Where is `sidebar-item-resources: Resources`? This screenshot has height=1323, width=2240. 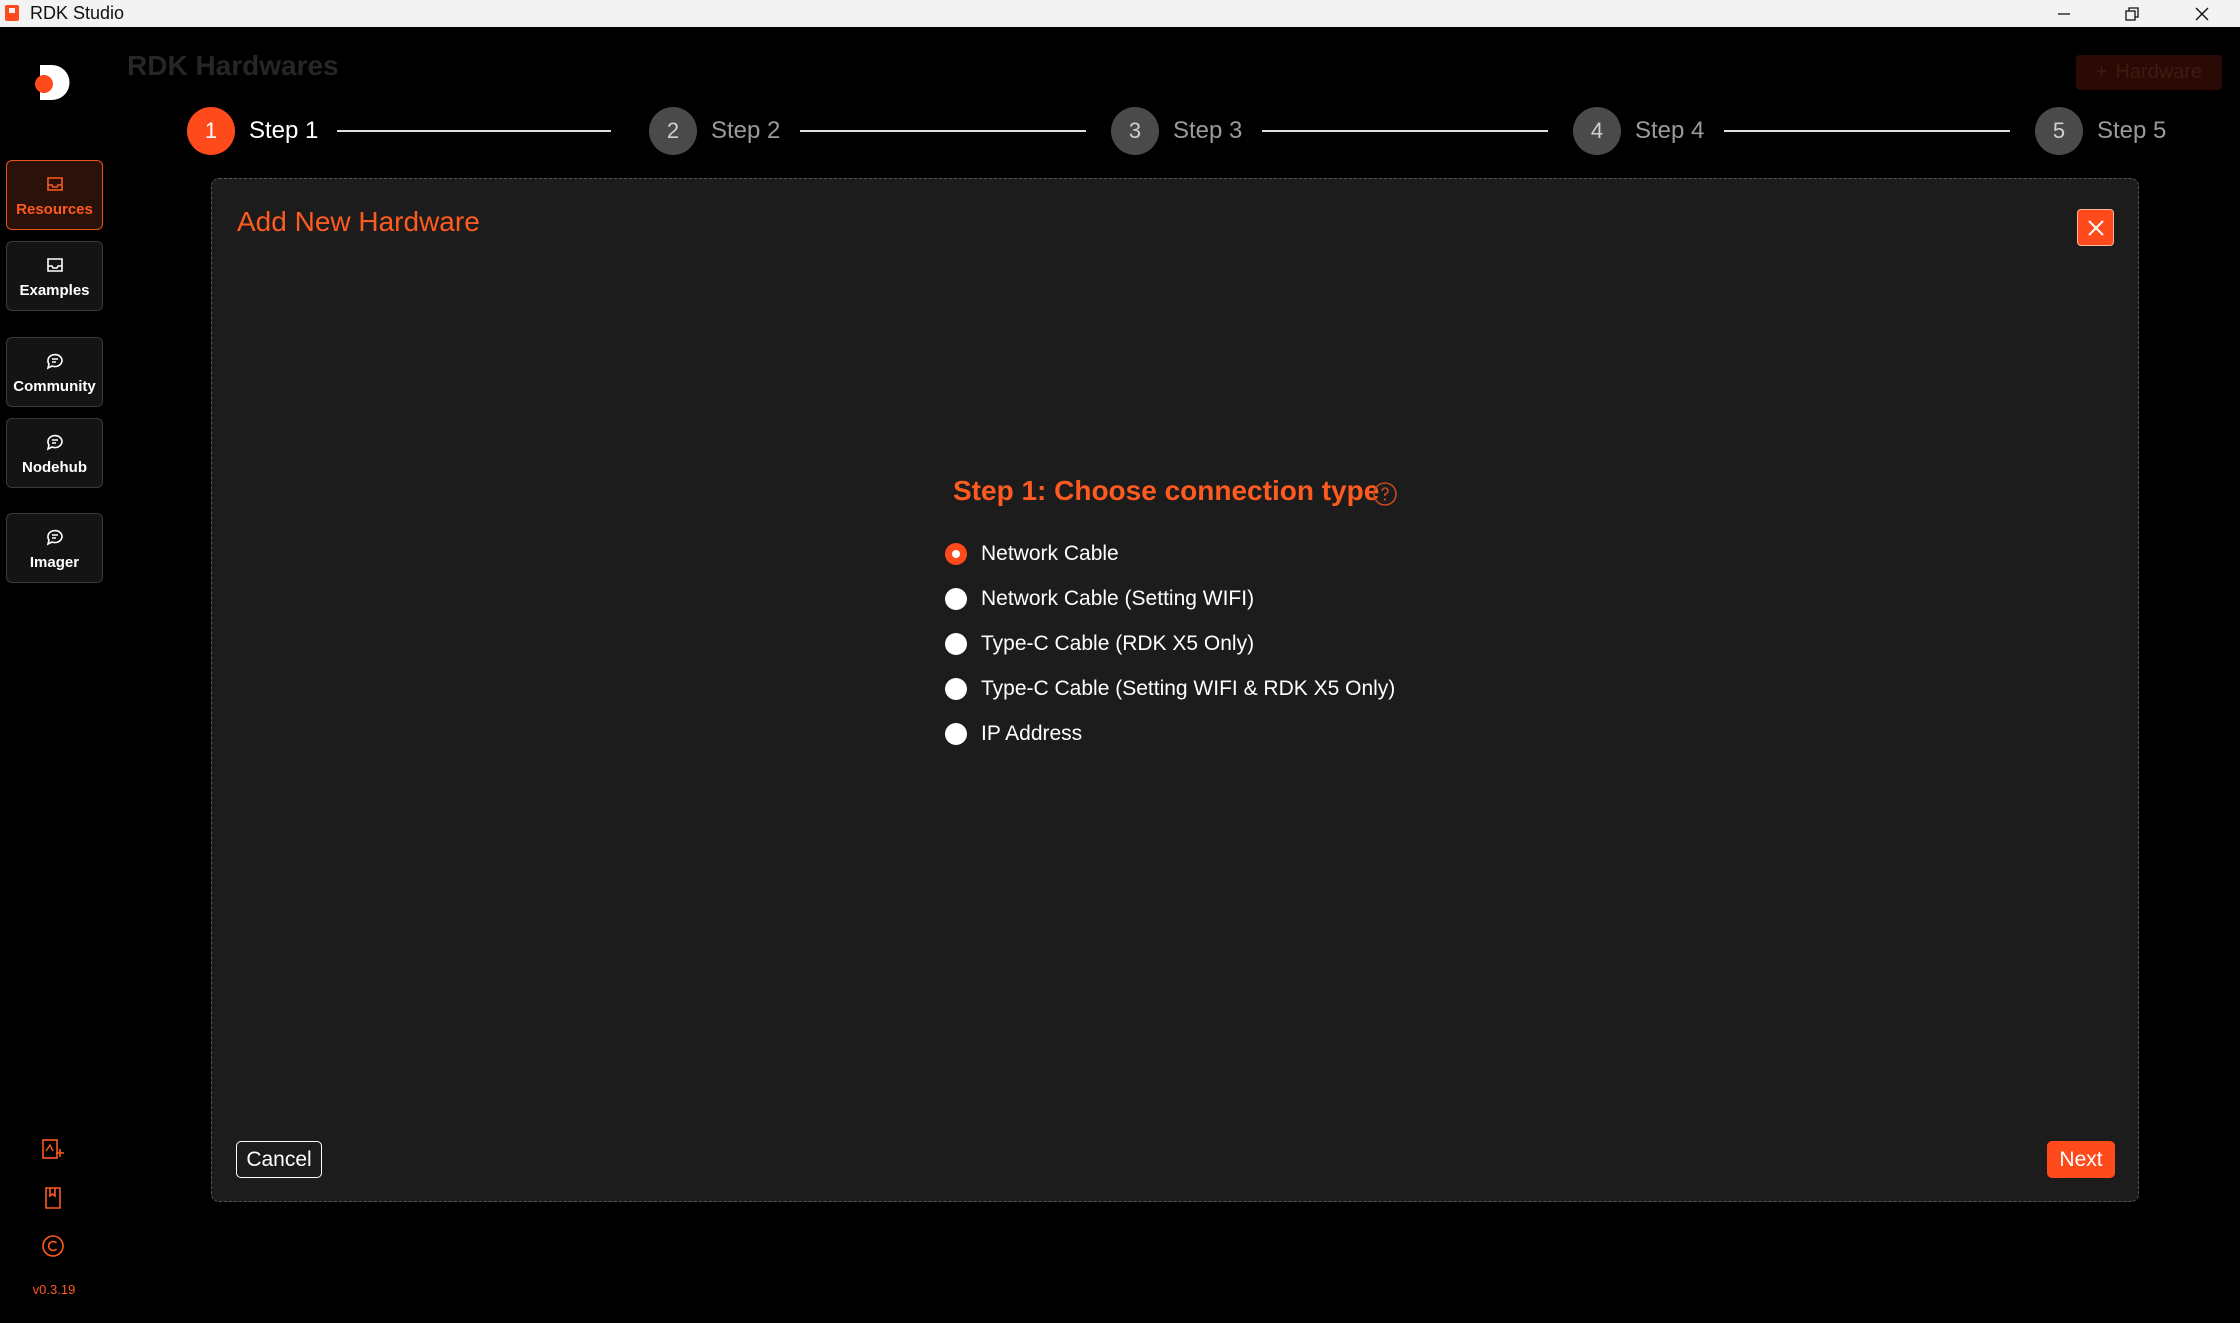 sidebar-item-resources: Resources is located at coordinates (54, 195).